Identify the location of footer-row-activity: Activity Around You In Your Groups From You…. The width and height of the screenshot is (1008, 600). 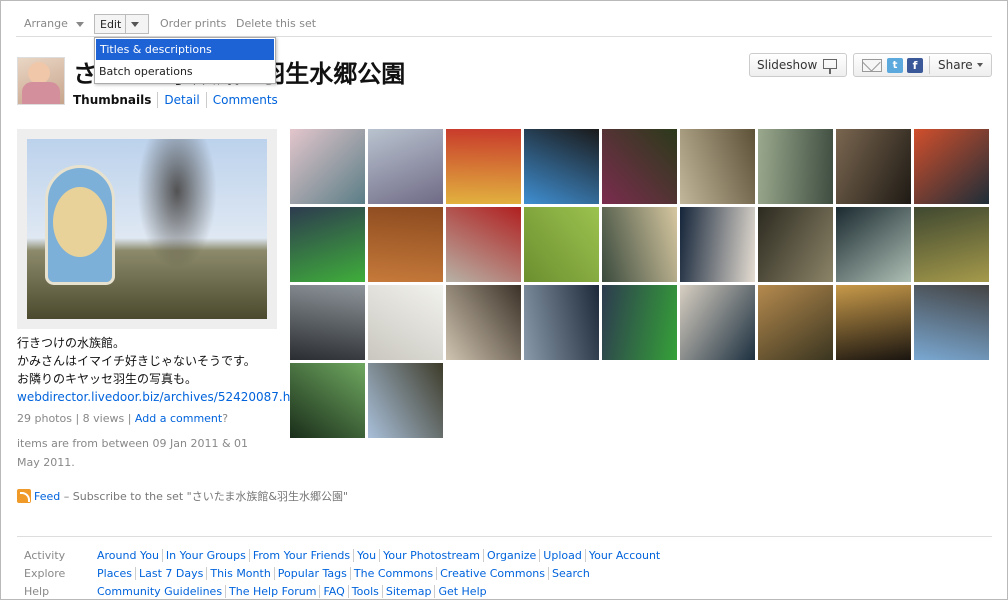
(504, 556).